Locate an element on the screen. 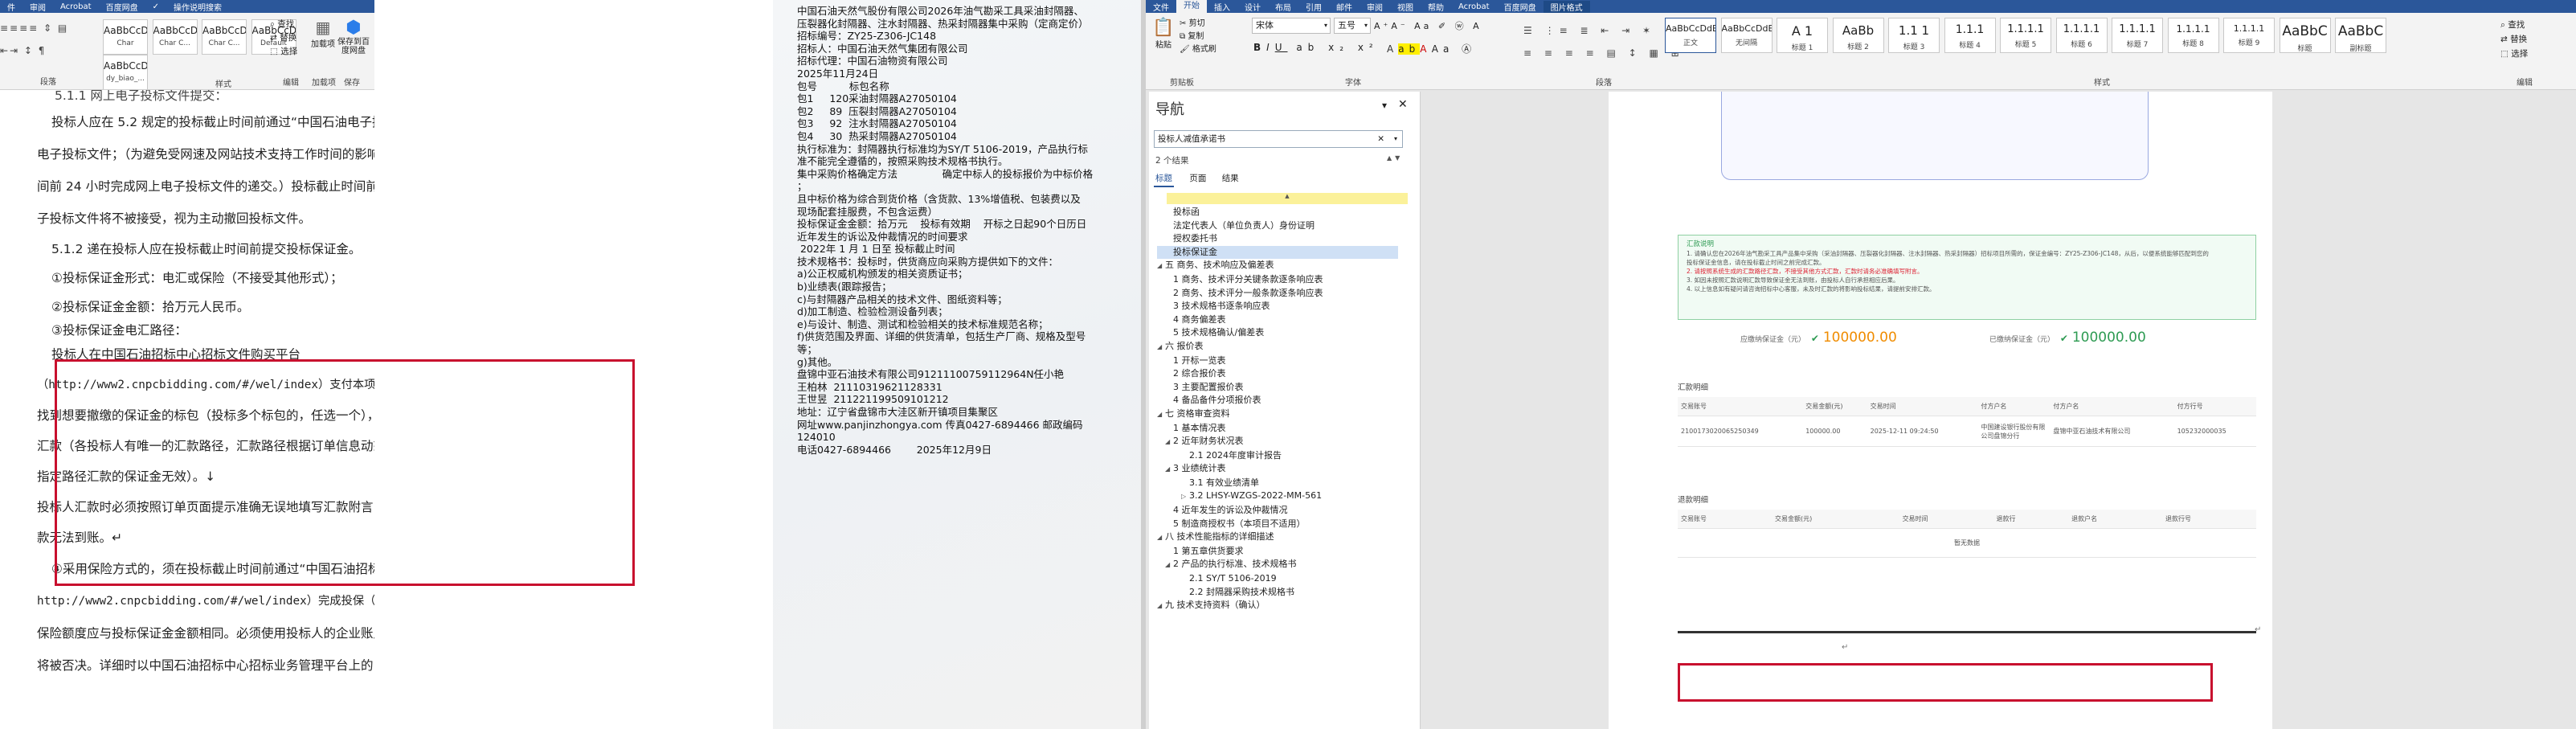 The width and height of the screenshot is (2576, 729). left-tab: Acrobat is located at coordinates (76, 7).